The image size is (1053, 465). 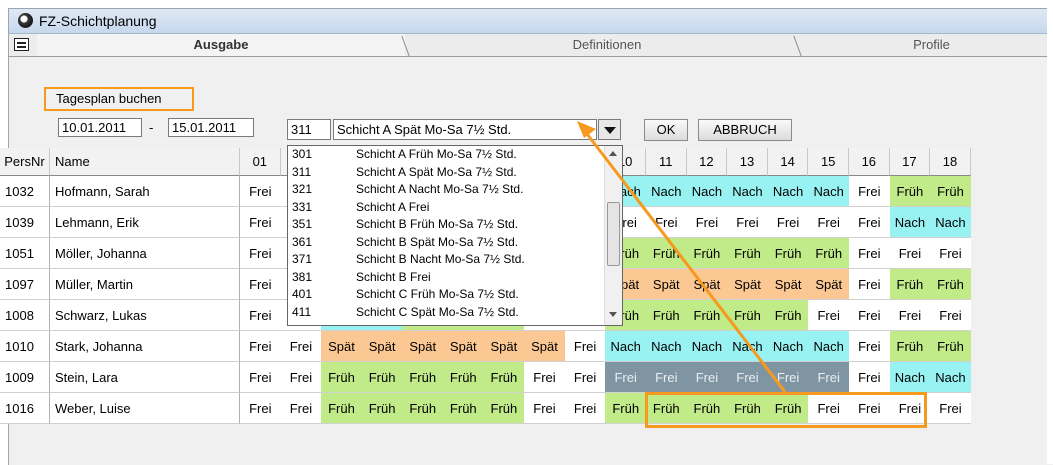 I want to click on tab-ausgabe: Ausgabe, so click(x=221, y=45).